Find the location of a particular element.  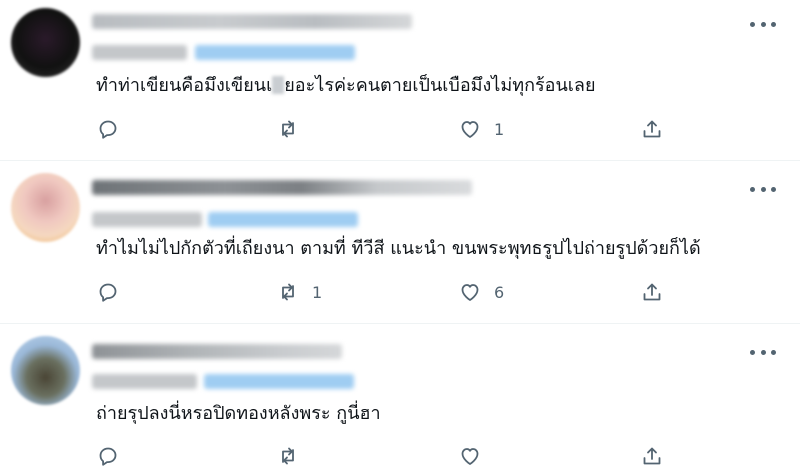

like-count: 6 is located at coordinates (499, 292).